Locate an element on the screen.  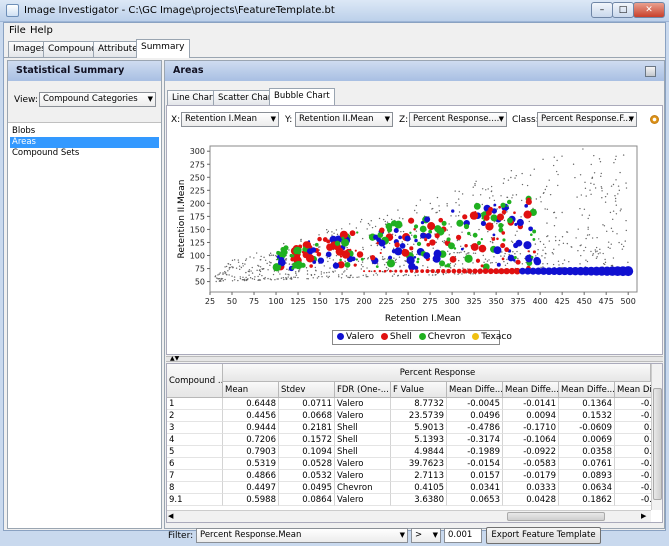
filter-field-select: Percent Response.Mean ▼ is located at coordinates (302, 535).